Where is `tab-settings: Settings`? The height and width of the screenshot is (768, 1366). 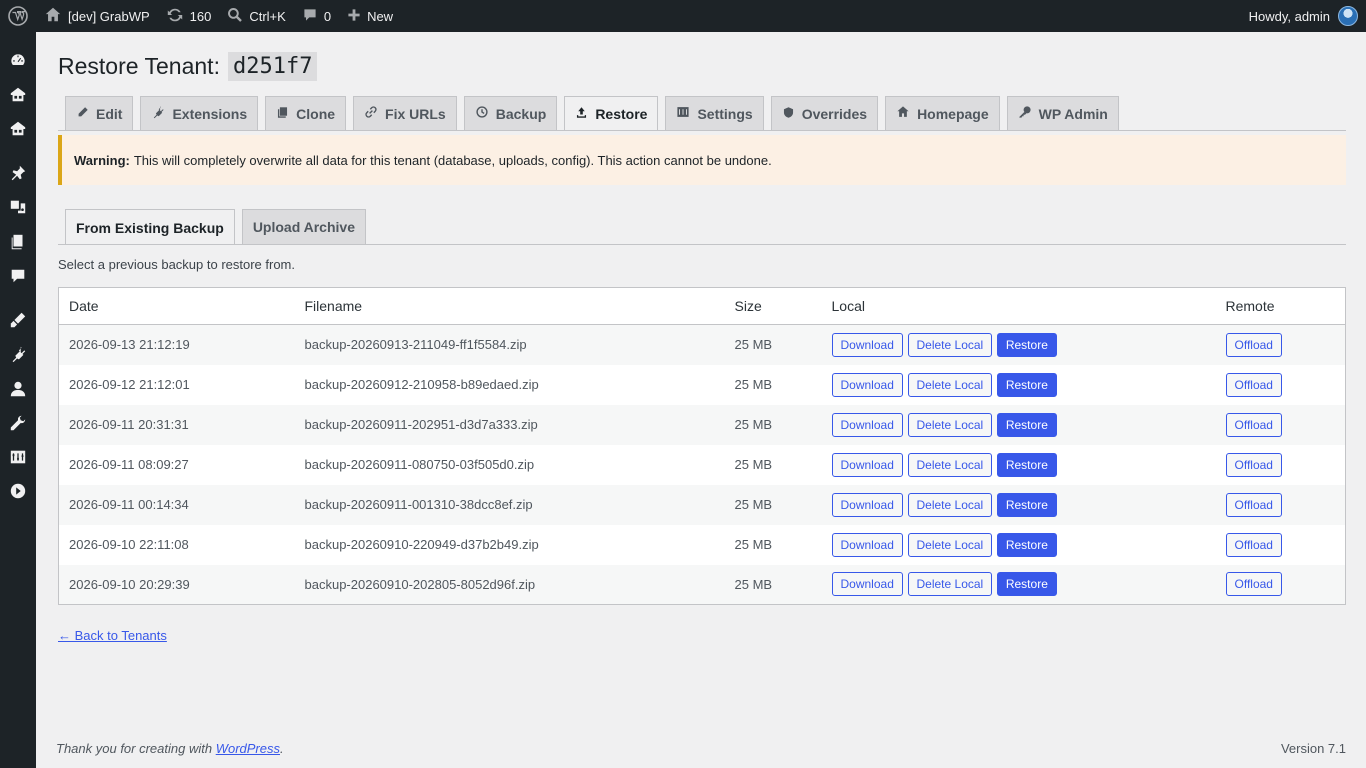 tab-settings: Settings is located at coordinates (714, 113).